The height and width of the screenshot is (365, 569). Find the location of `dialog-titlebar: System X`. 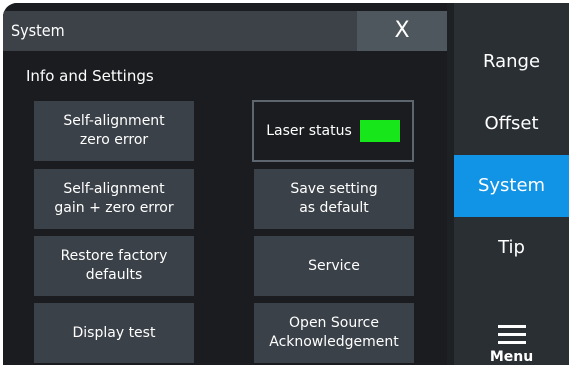

dialog-titlebar: System X is located at coordinates (225, 31).